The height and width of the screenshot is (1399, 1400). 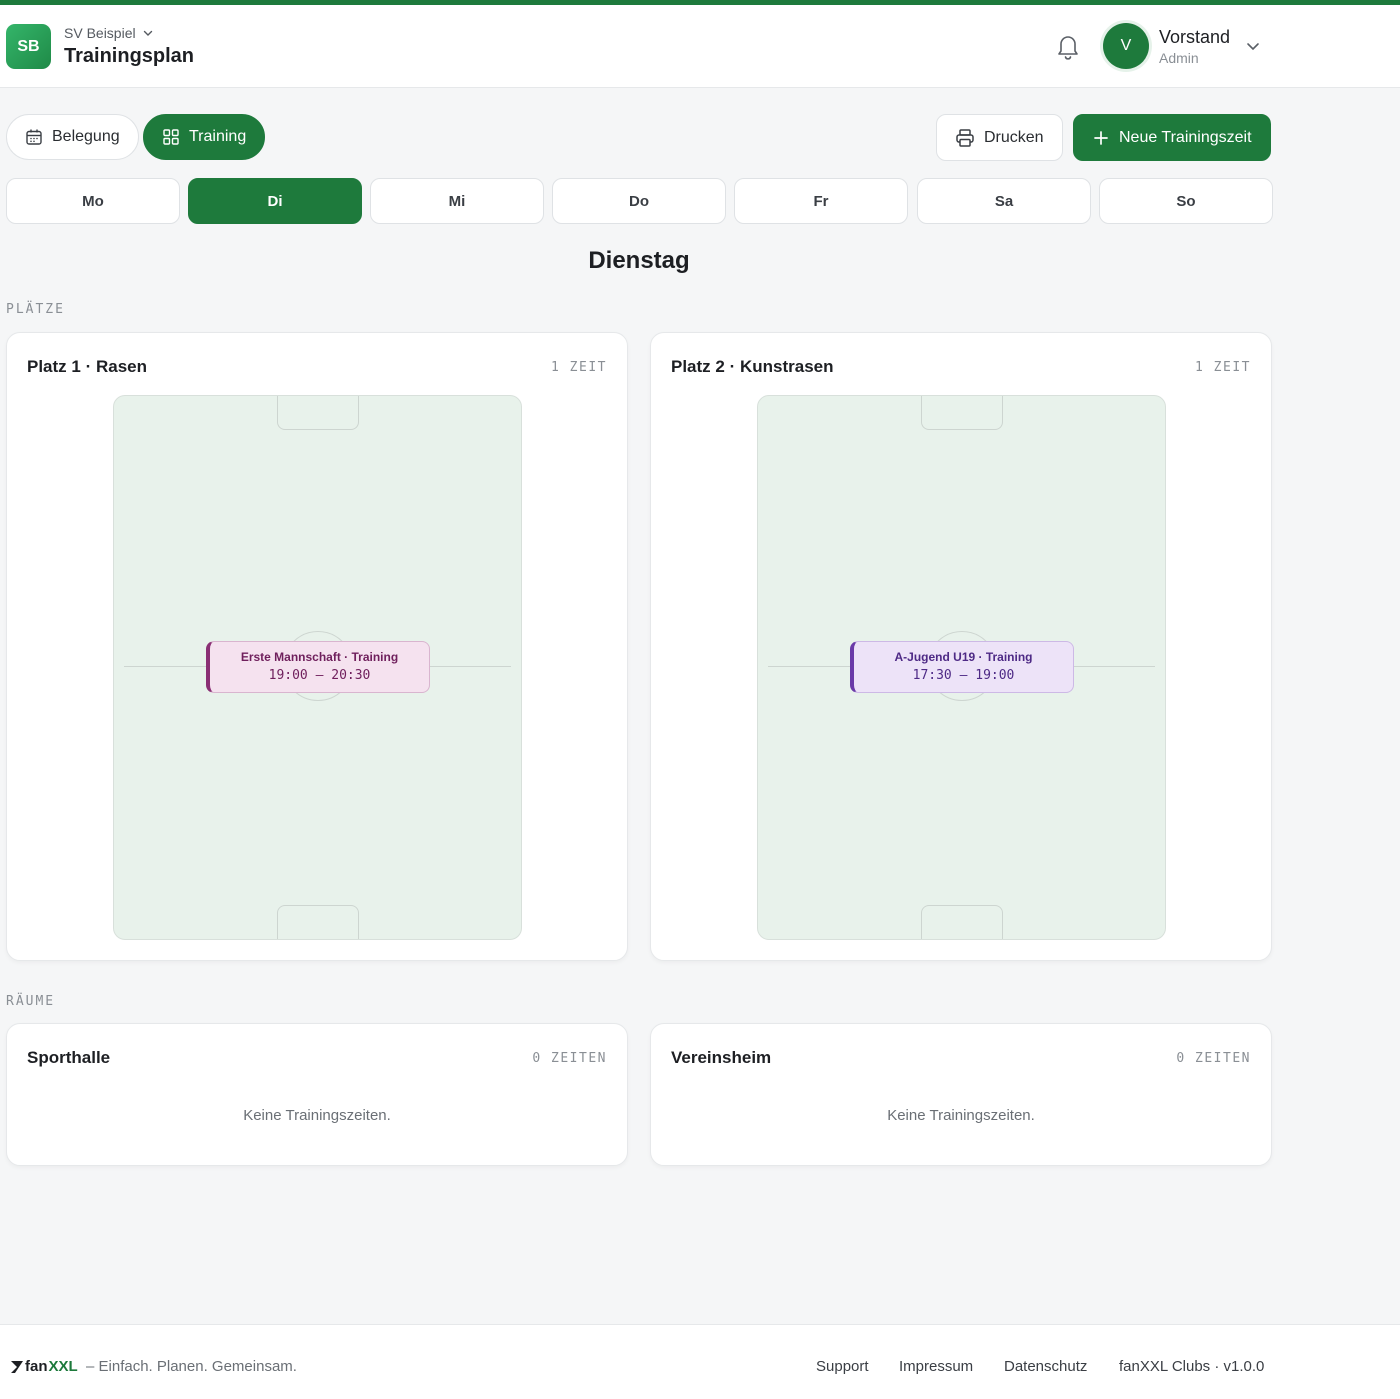 I want to click on field-name: Platz 2 · Kunstrasen, so click(x=752, y=366).